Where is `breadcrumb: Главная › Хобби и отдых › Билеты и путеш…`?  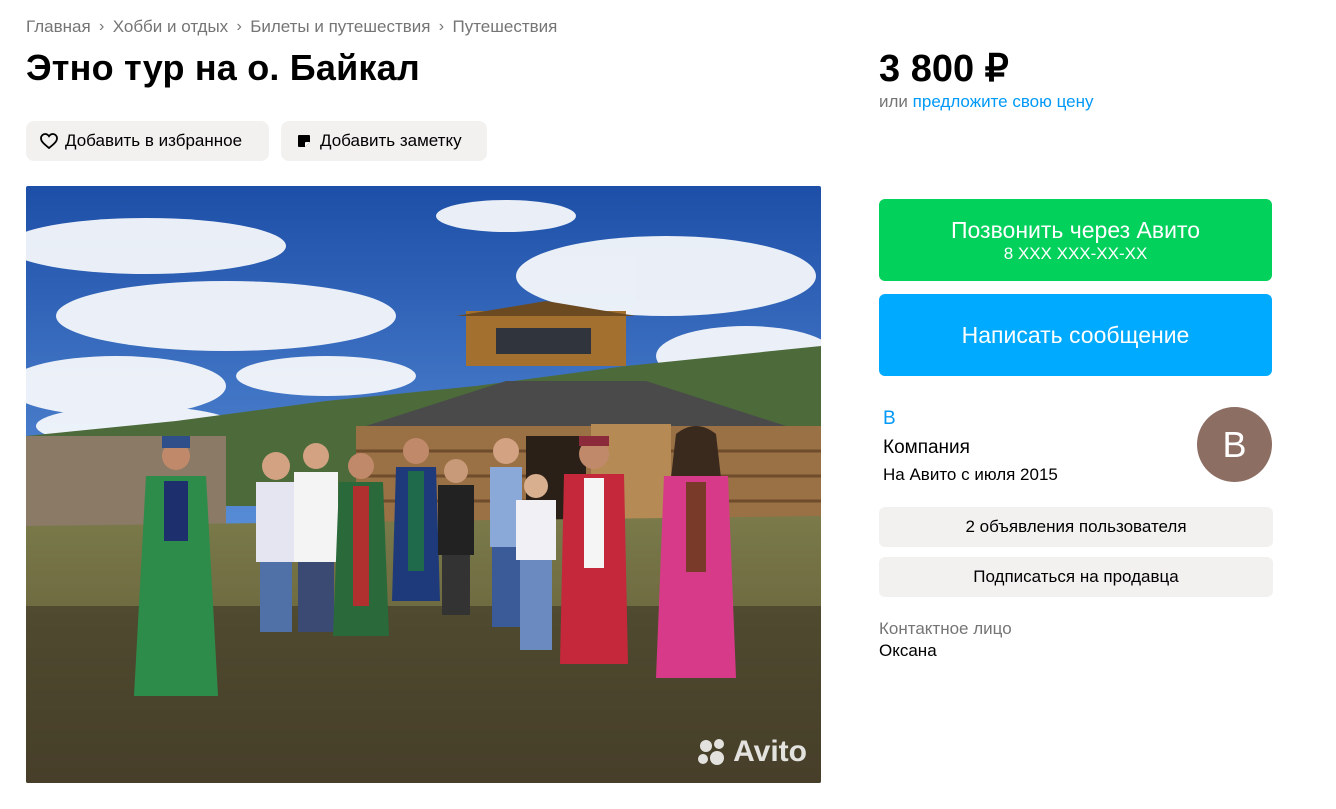 breadcrumb: Главная › Хобби и отдых › Билеты и путеш… is located at coordinates (291, 27).